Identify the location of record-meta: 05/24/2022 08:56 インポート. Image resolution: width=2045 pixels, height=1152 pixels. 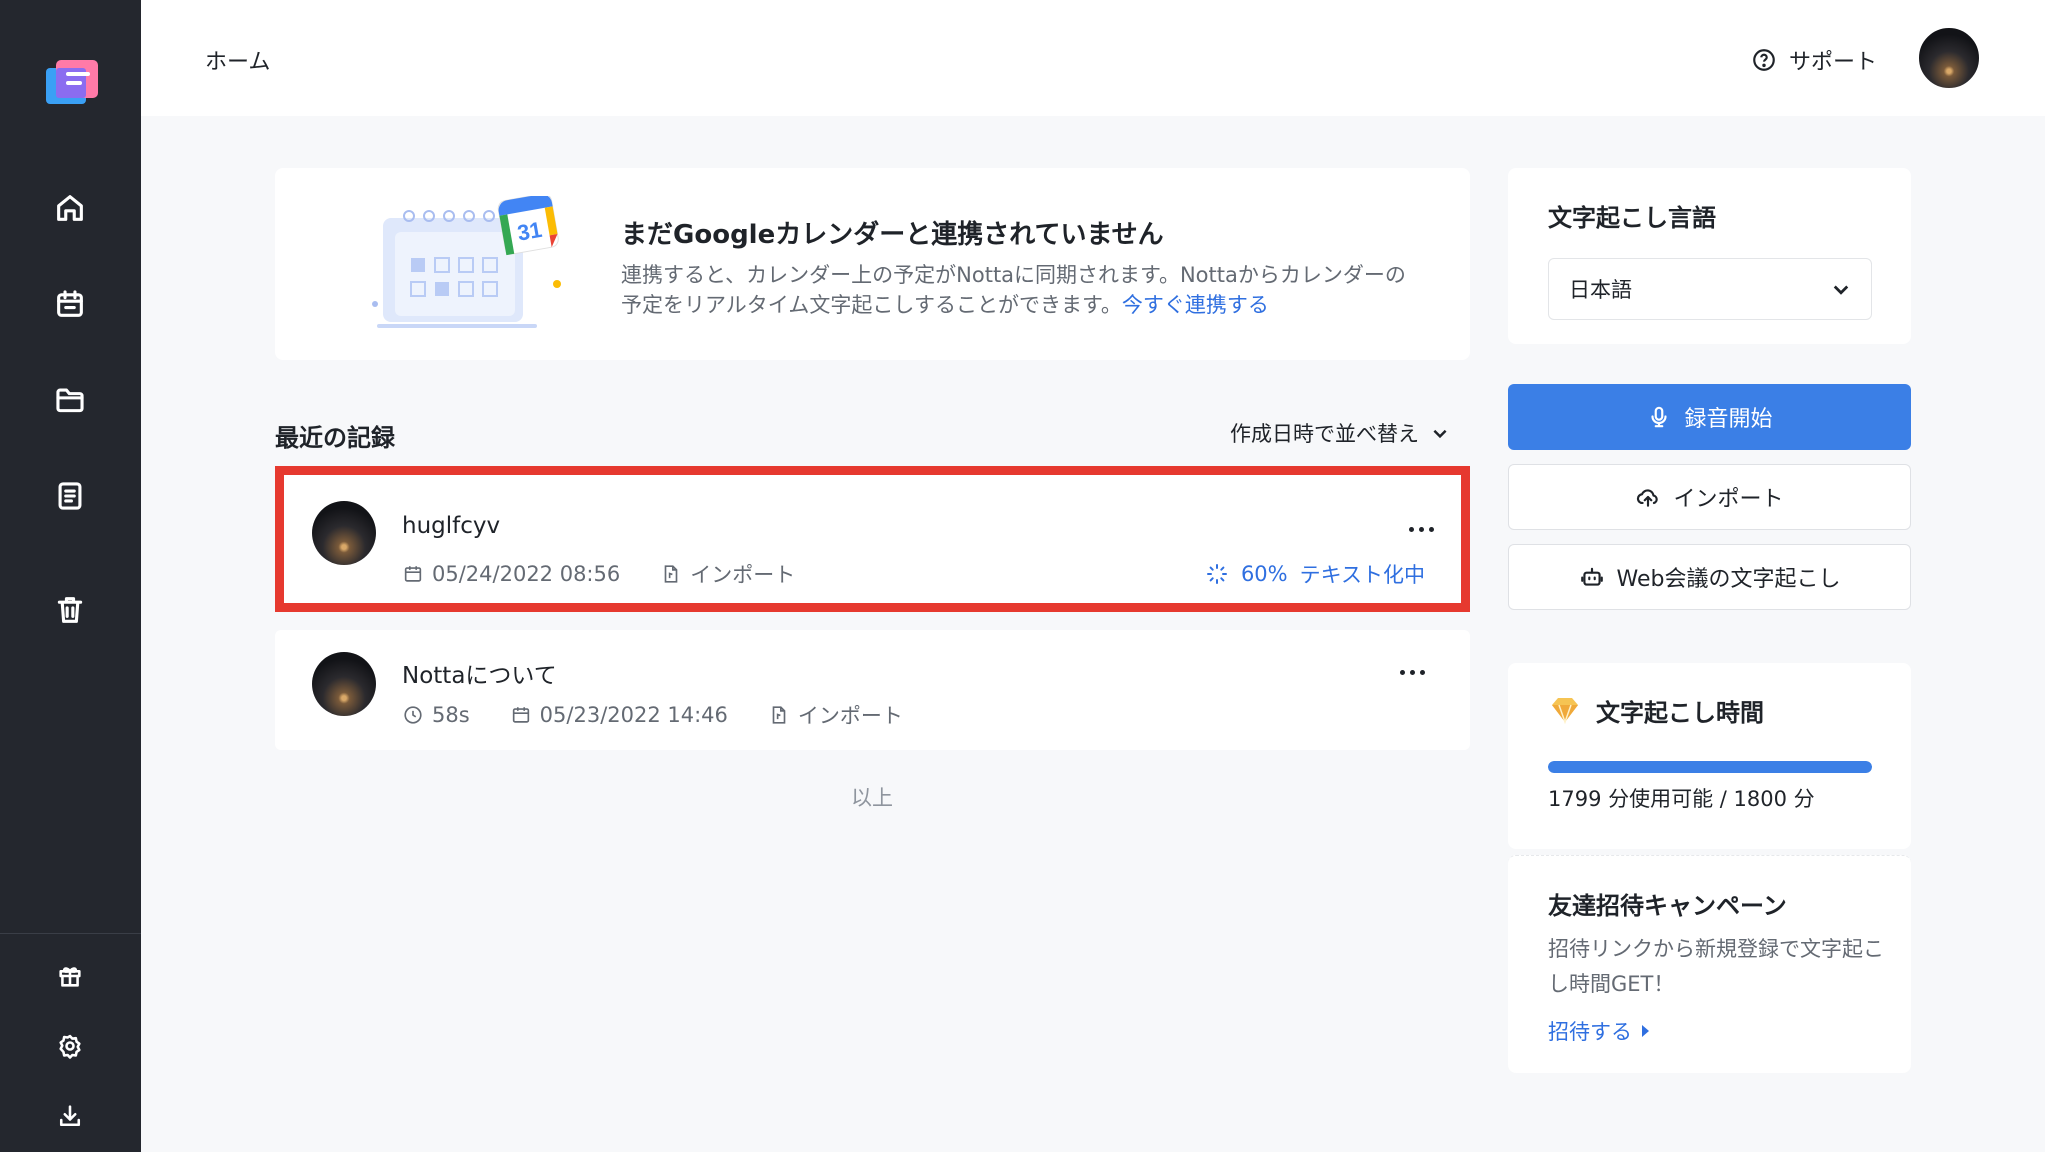
(618, 574).